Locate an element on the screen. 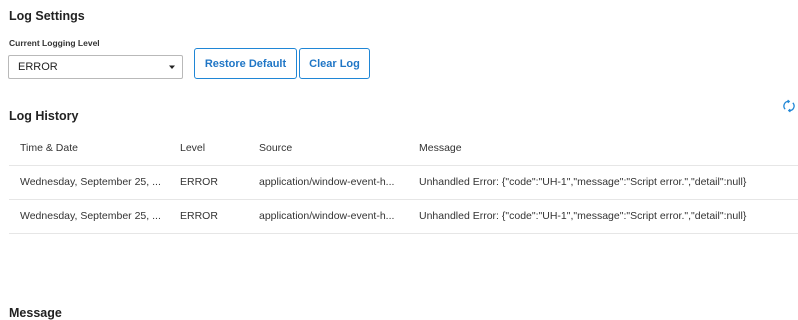 This screenshot has width=798, height=320. table-header-row: Time & Date Level Source Message is located at coordinates (403, 149).